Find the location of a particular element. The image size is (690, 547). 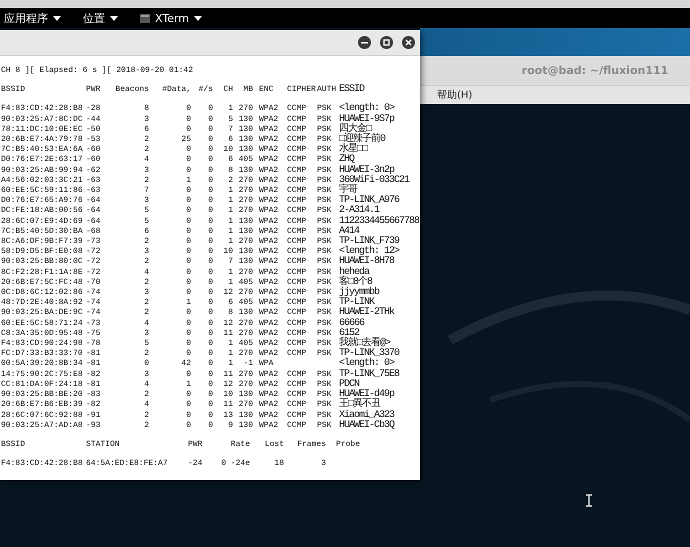

table-cell-text: HUAWEI-8H78 is located at coordinates (367, 262).